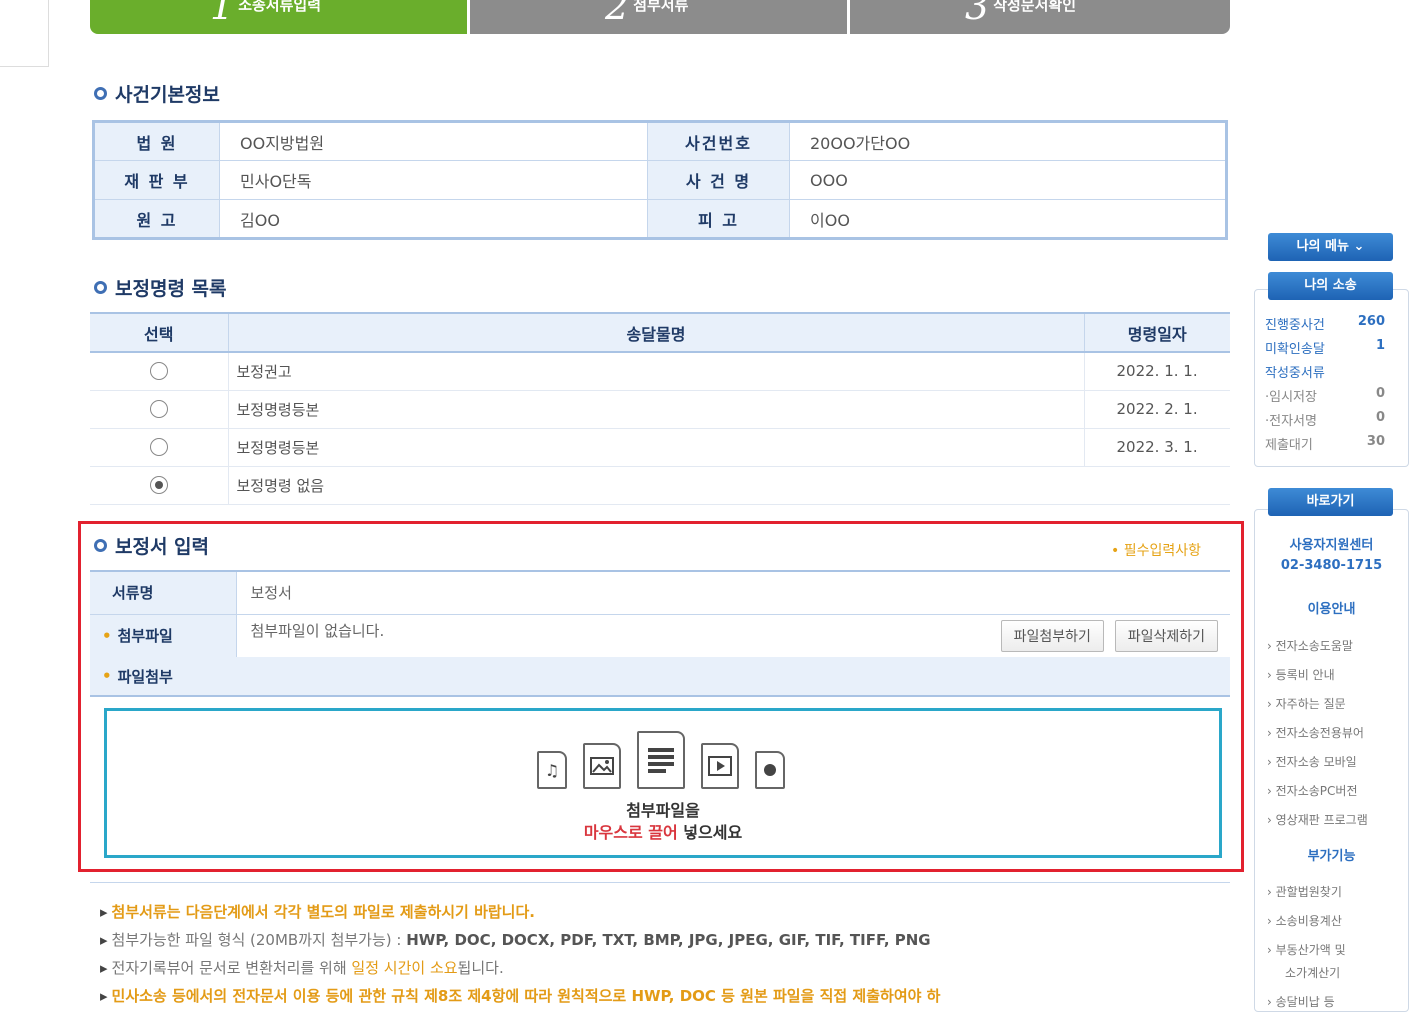 Image resolution: width=1417 pixels, height=1012 pixels. Describe the element at coordinates (1291, 421) in the screenshot. I see `stat-label: ·전자서명` at that location.